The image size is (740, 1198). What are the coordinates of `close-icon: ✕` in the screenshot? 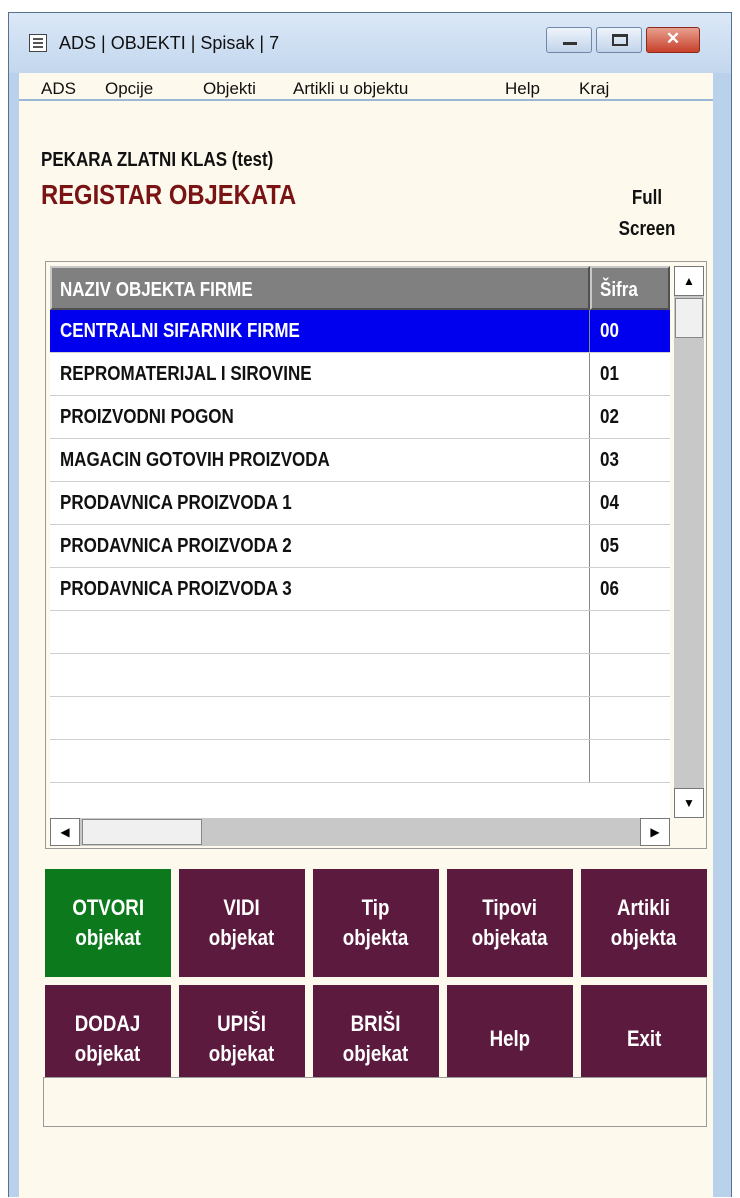 It's located at (673, 38).